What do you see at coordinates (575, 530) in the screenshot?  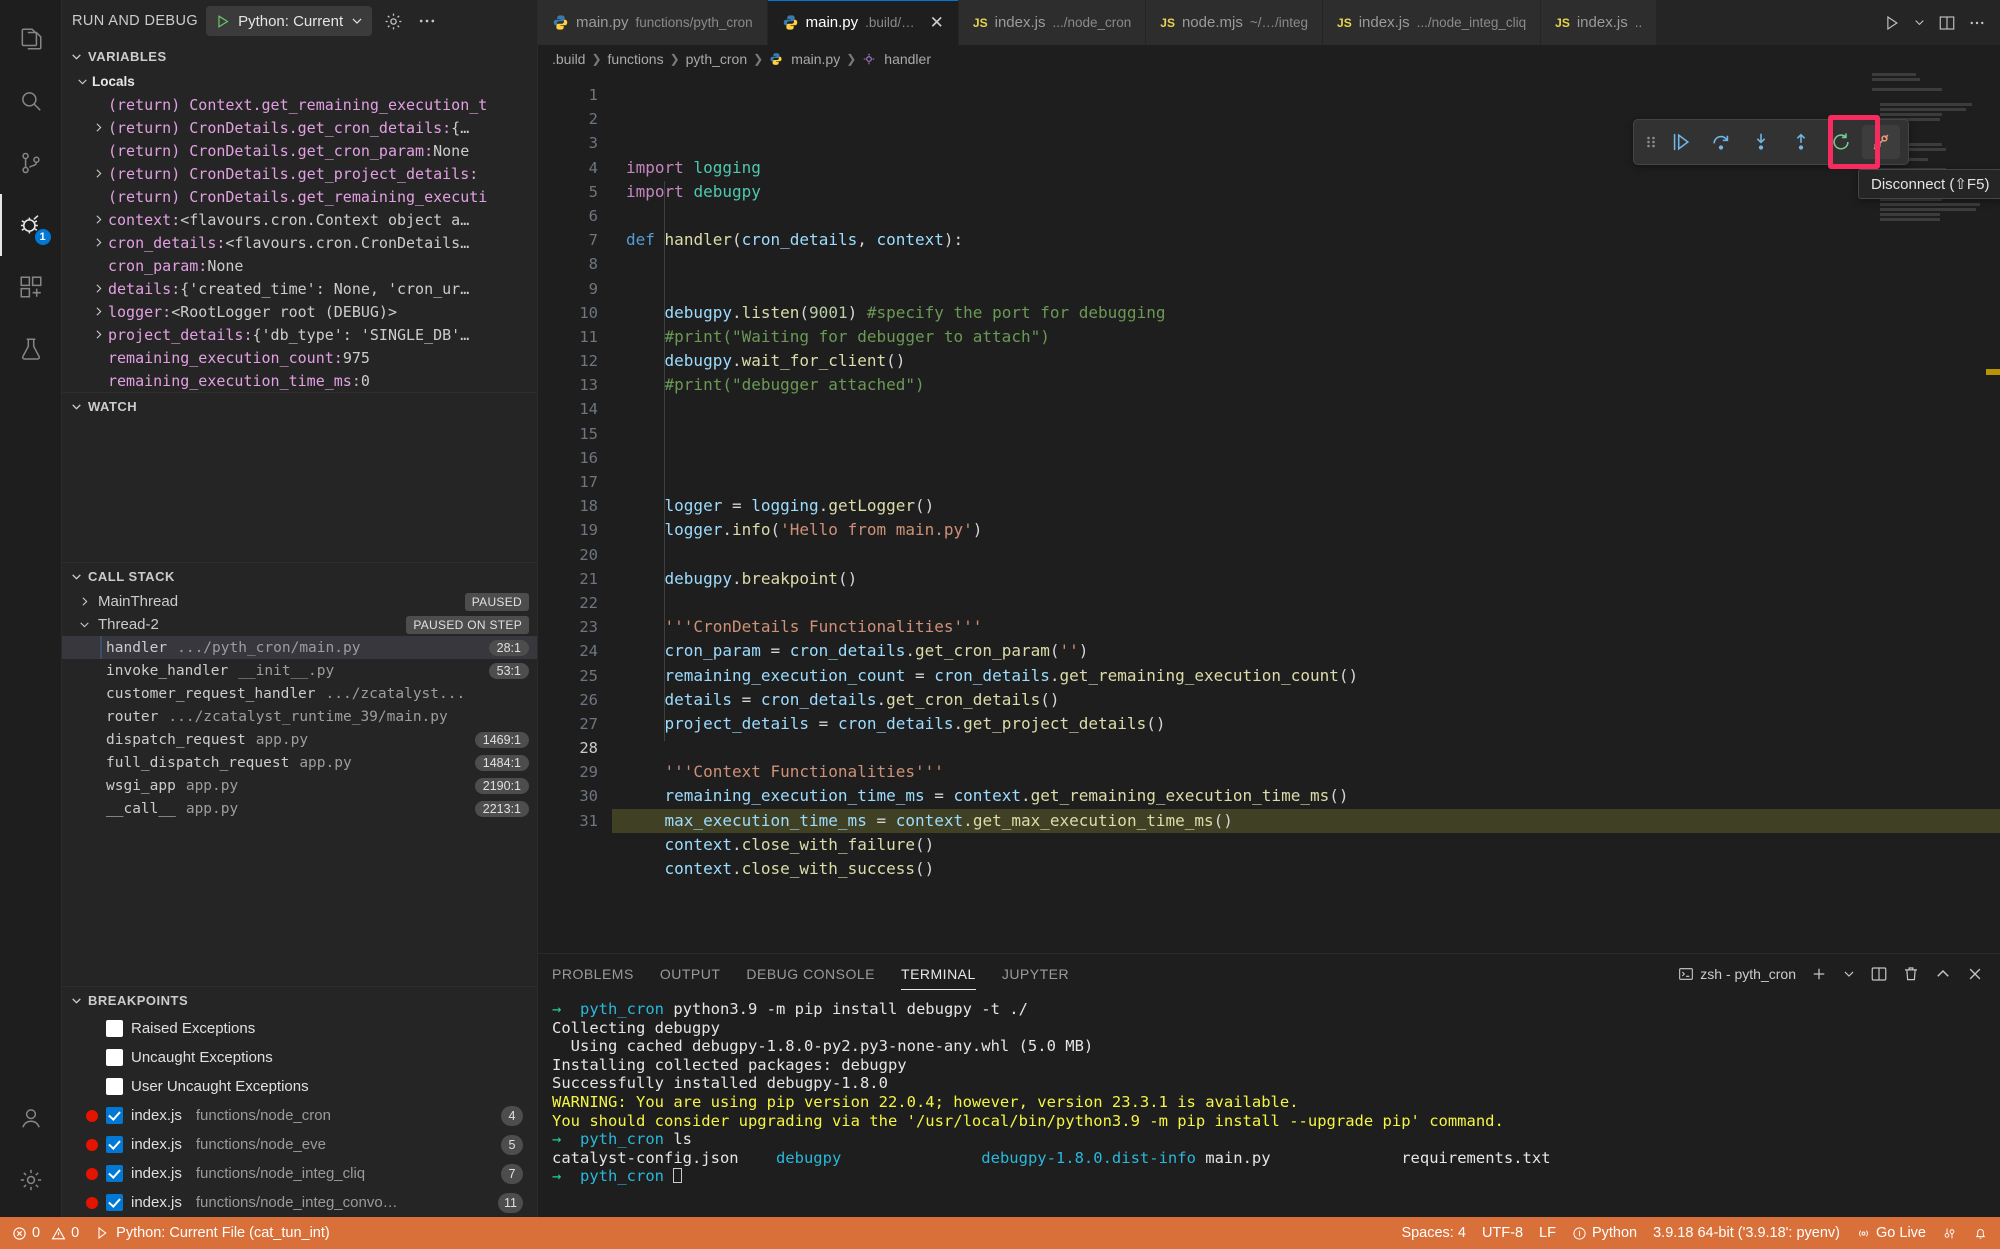 I see `line-number: 19` at bounding box center [575, 530].